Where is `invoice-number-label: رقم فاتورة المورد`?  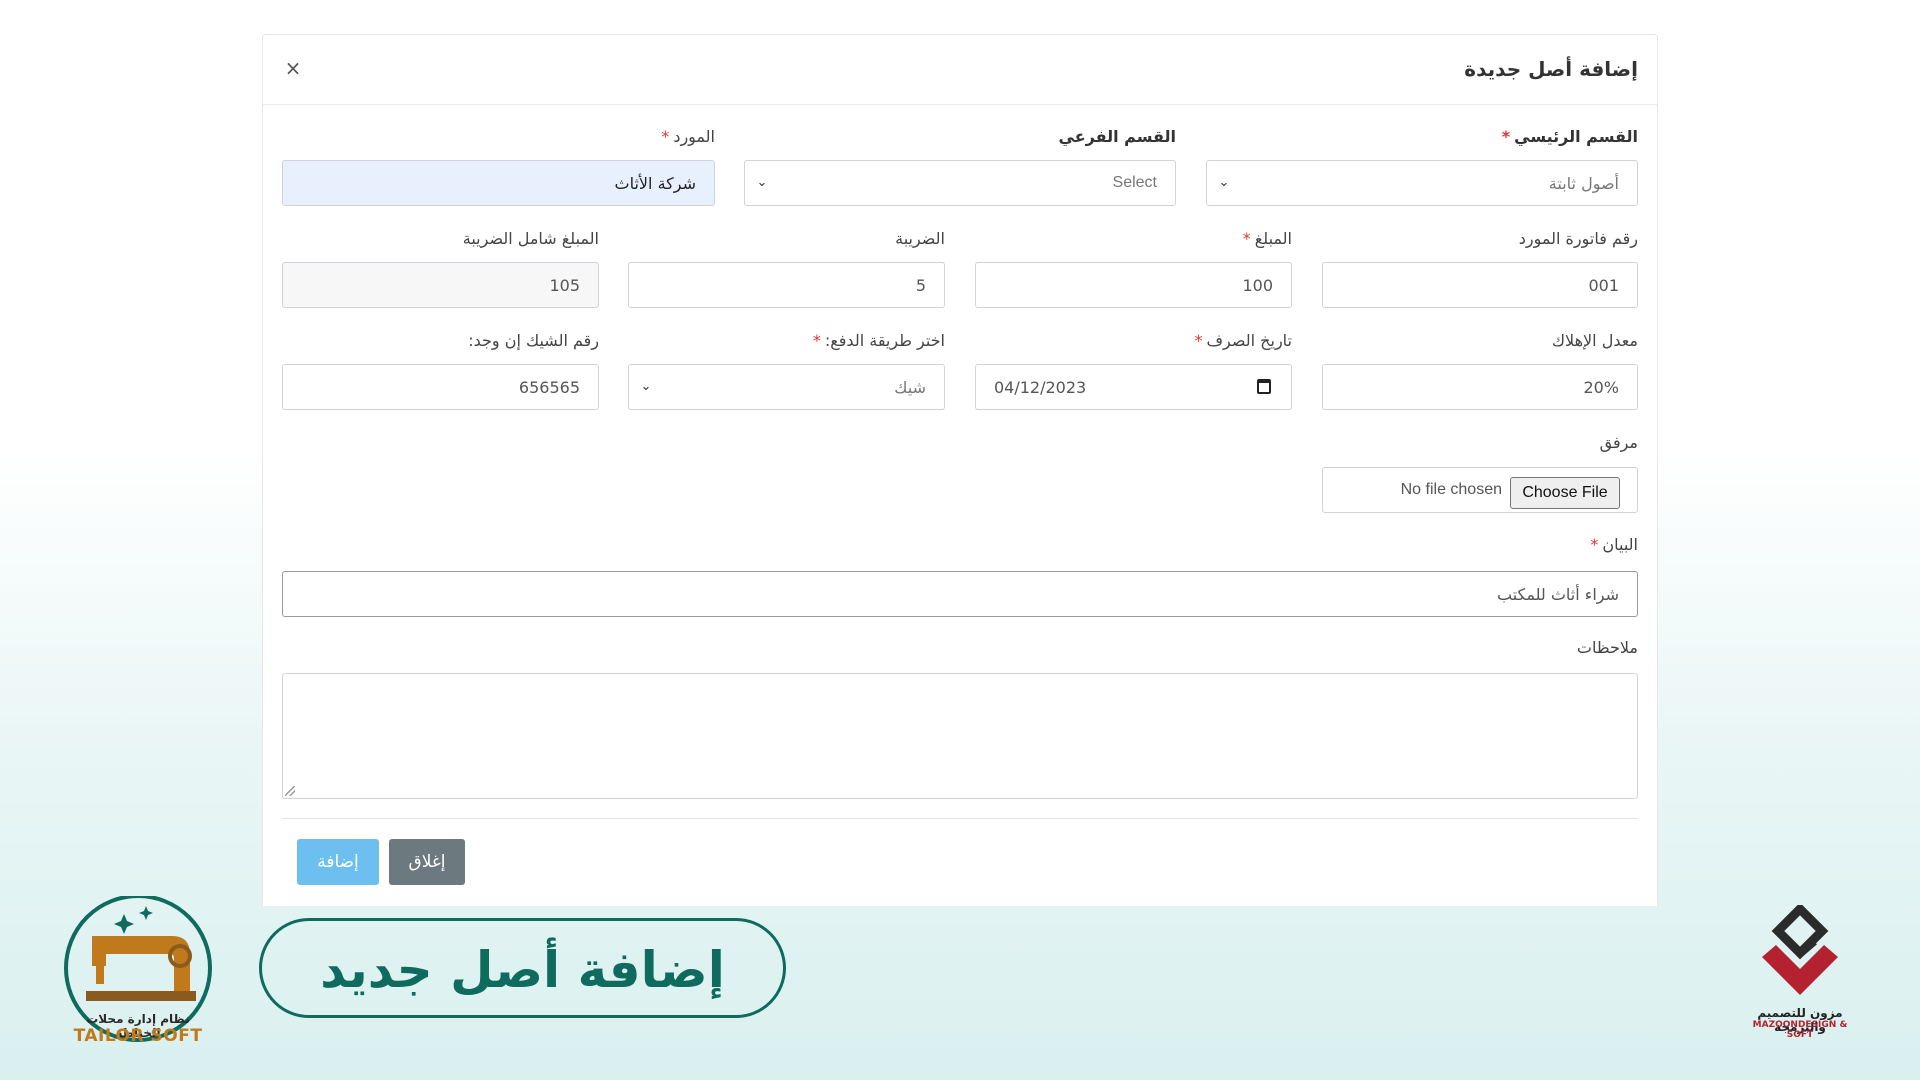
invoice-number-label: رقم فاتورة المورد is located at coordinates (1578, 238).